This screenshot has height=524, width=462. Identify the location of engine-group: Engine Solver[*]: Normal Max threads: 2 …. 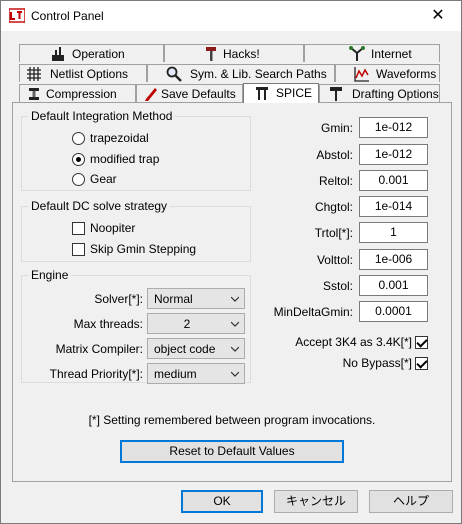
(136, 326).